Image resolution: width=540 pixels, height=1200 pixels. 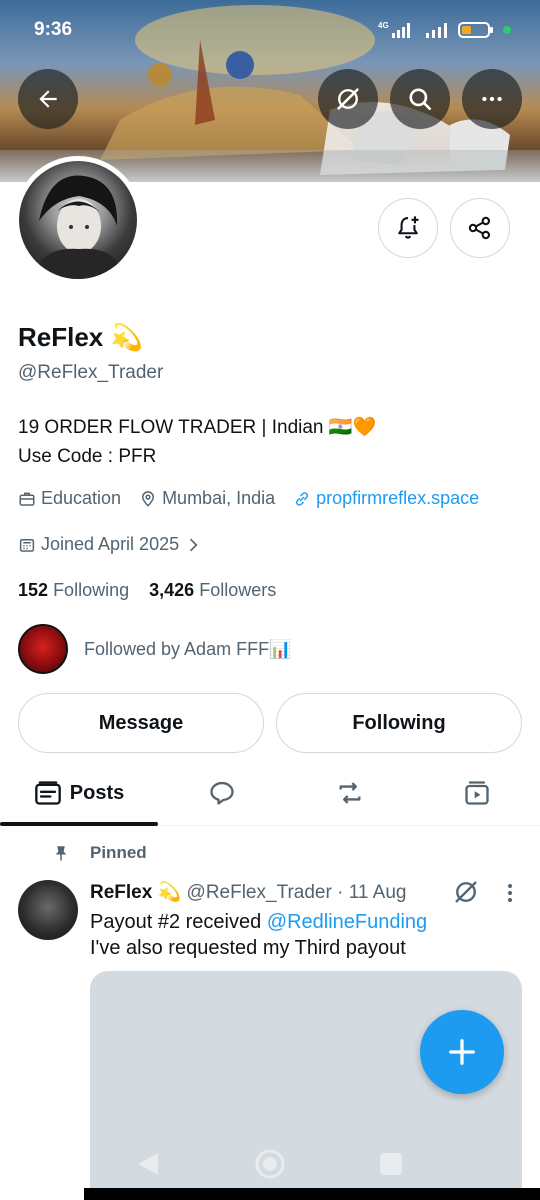 I want to click on media-play-icon, so click(x=477, y=793).